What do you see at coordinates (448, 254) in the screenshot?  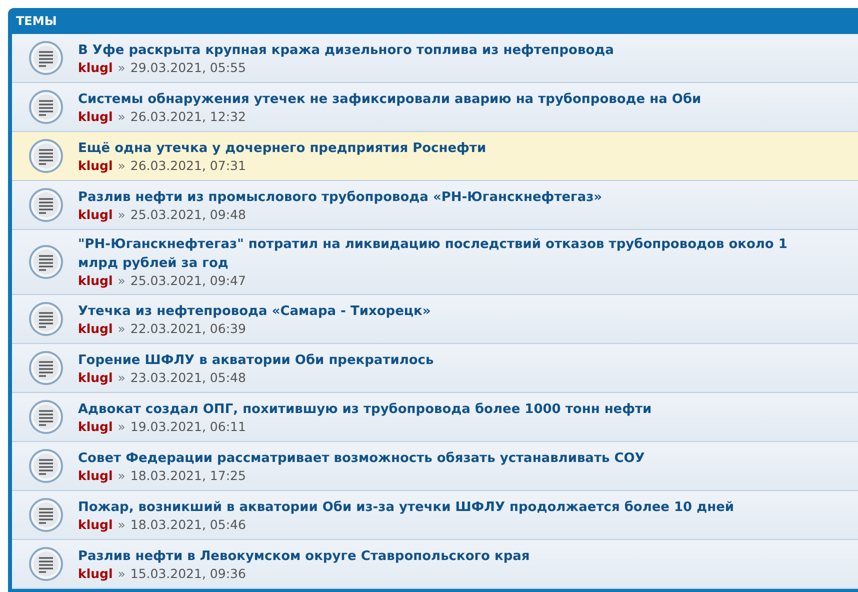 I see `topic-title: "РН-Юганскнефтегаз" потратил на ликвидацию последствий отказов трубопроводов около 1 млрд рублей за год` at bounding box center [448, 254].